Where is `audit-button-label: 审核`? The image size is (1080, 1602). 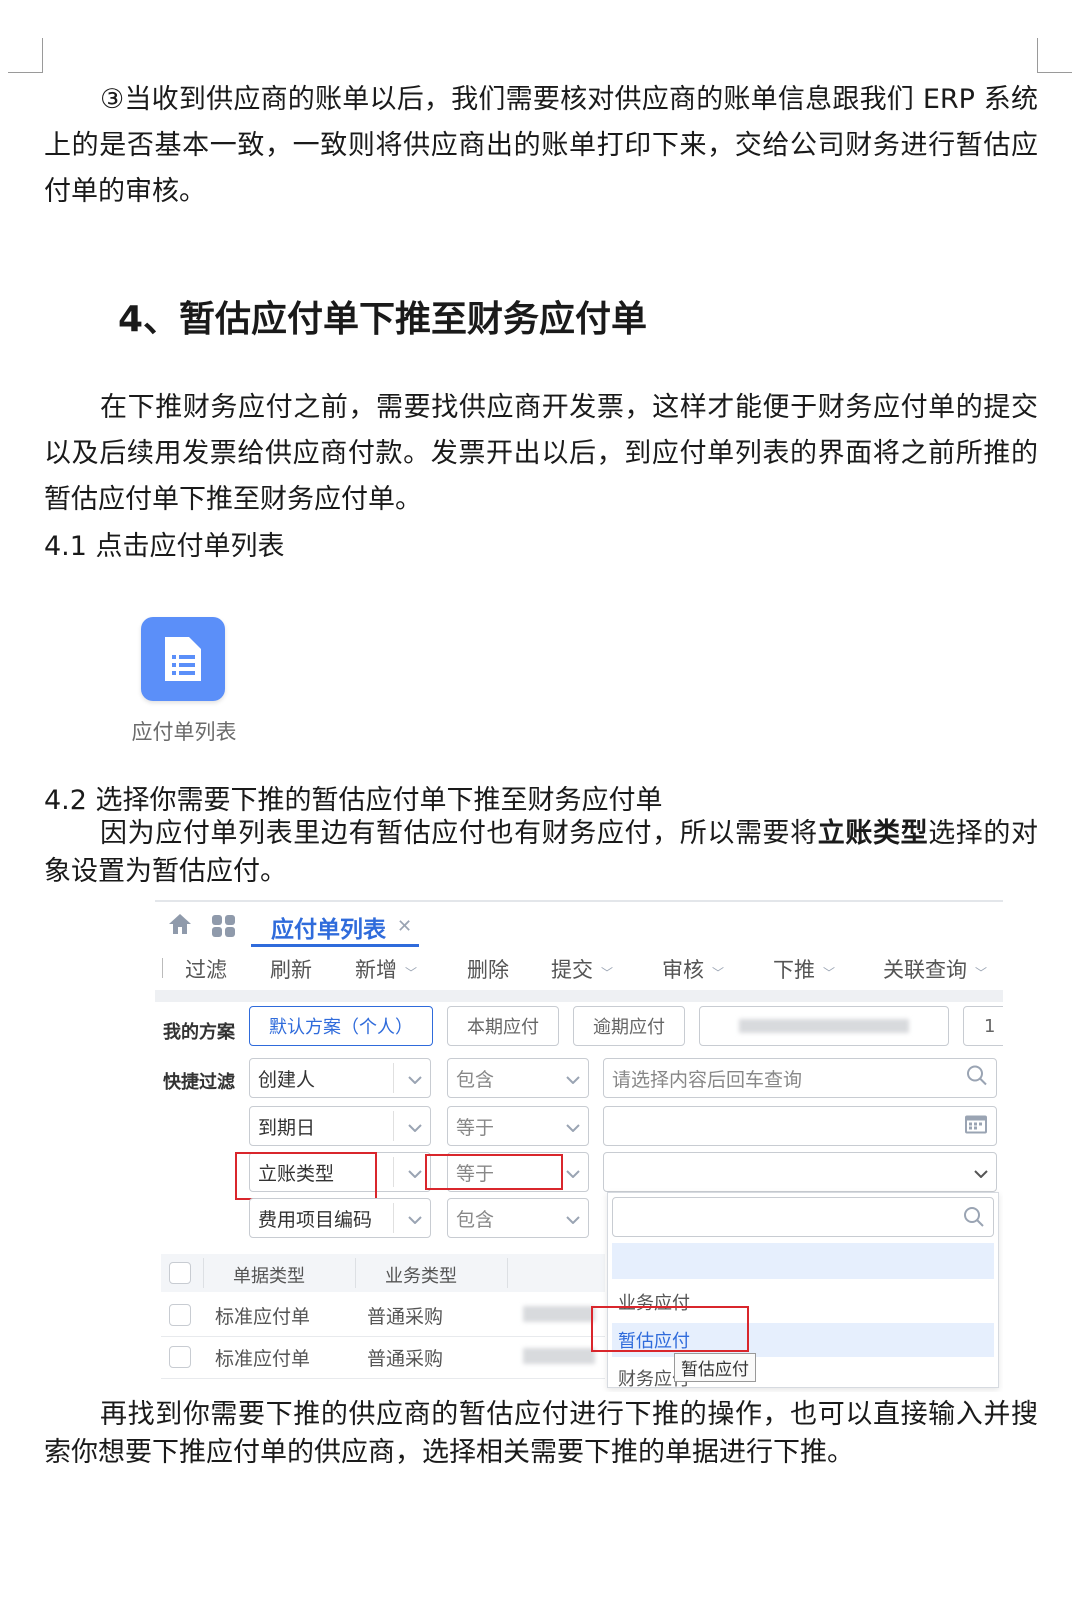
audit-button-label: 审核 is located at coordinates (683, 970).